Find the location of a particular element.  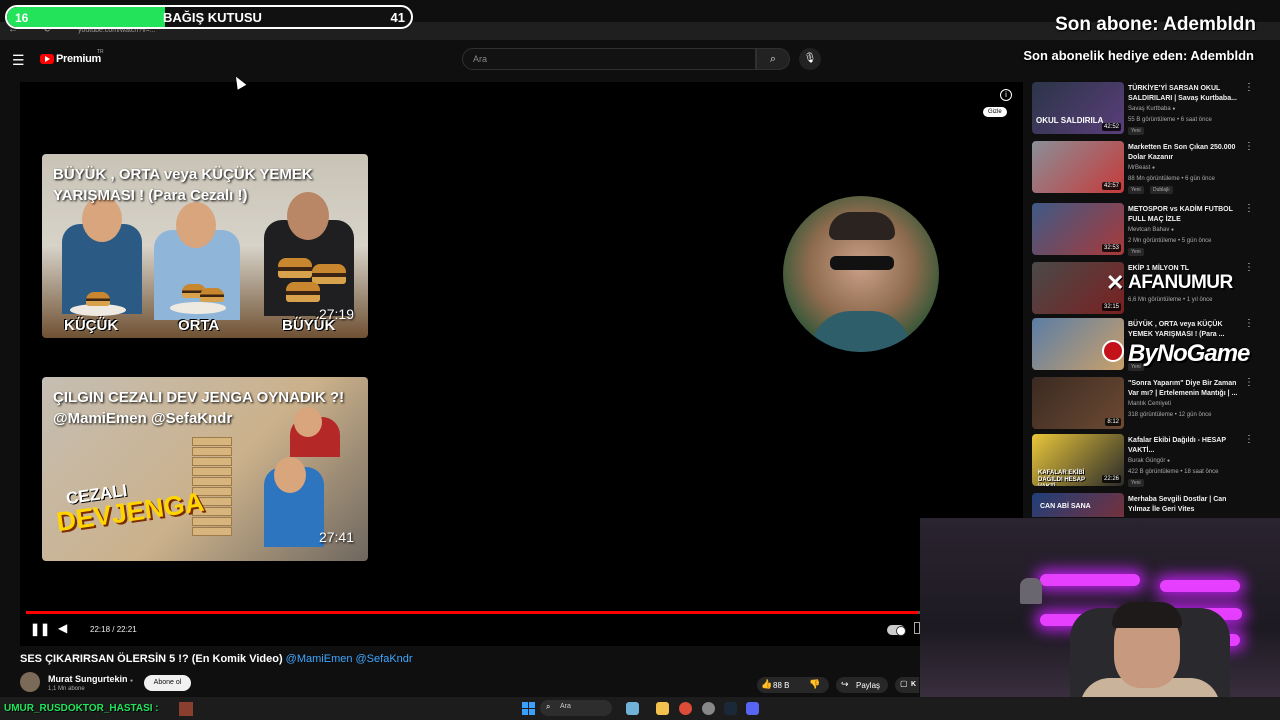

thumbnail-text: OKUL SALDIRILA is located at coordinates (1070, 120).